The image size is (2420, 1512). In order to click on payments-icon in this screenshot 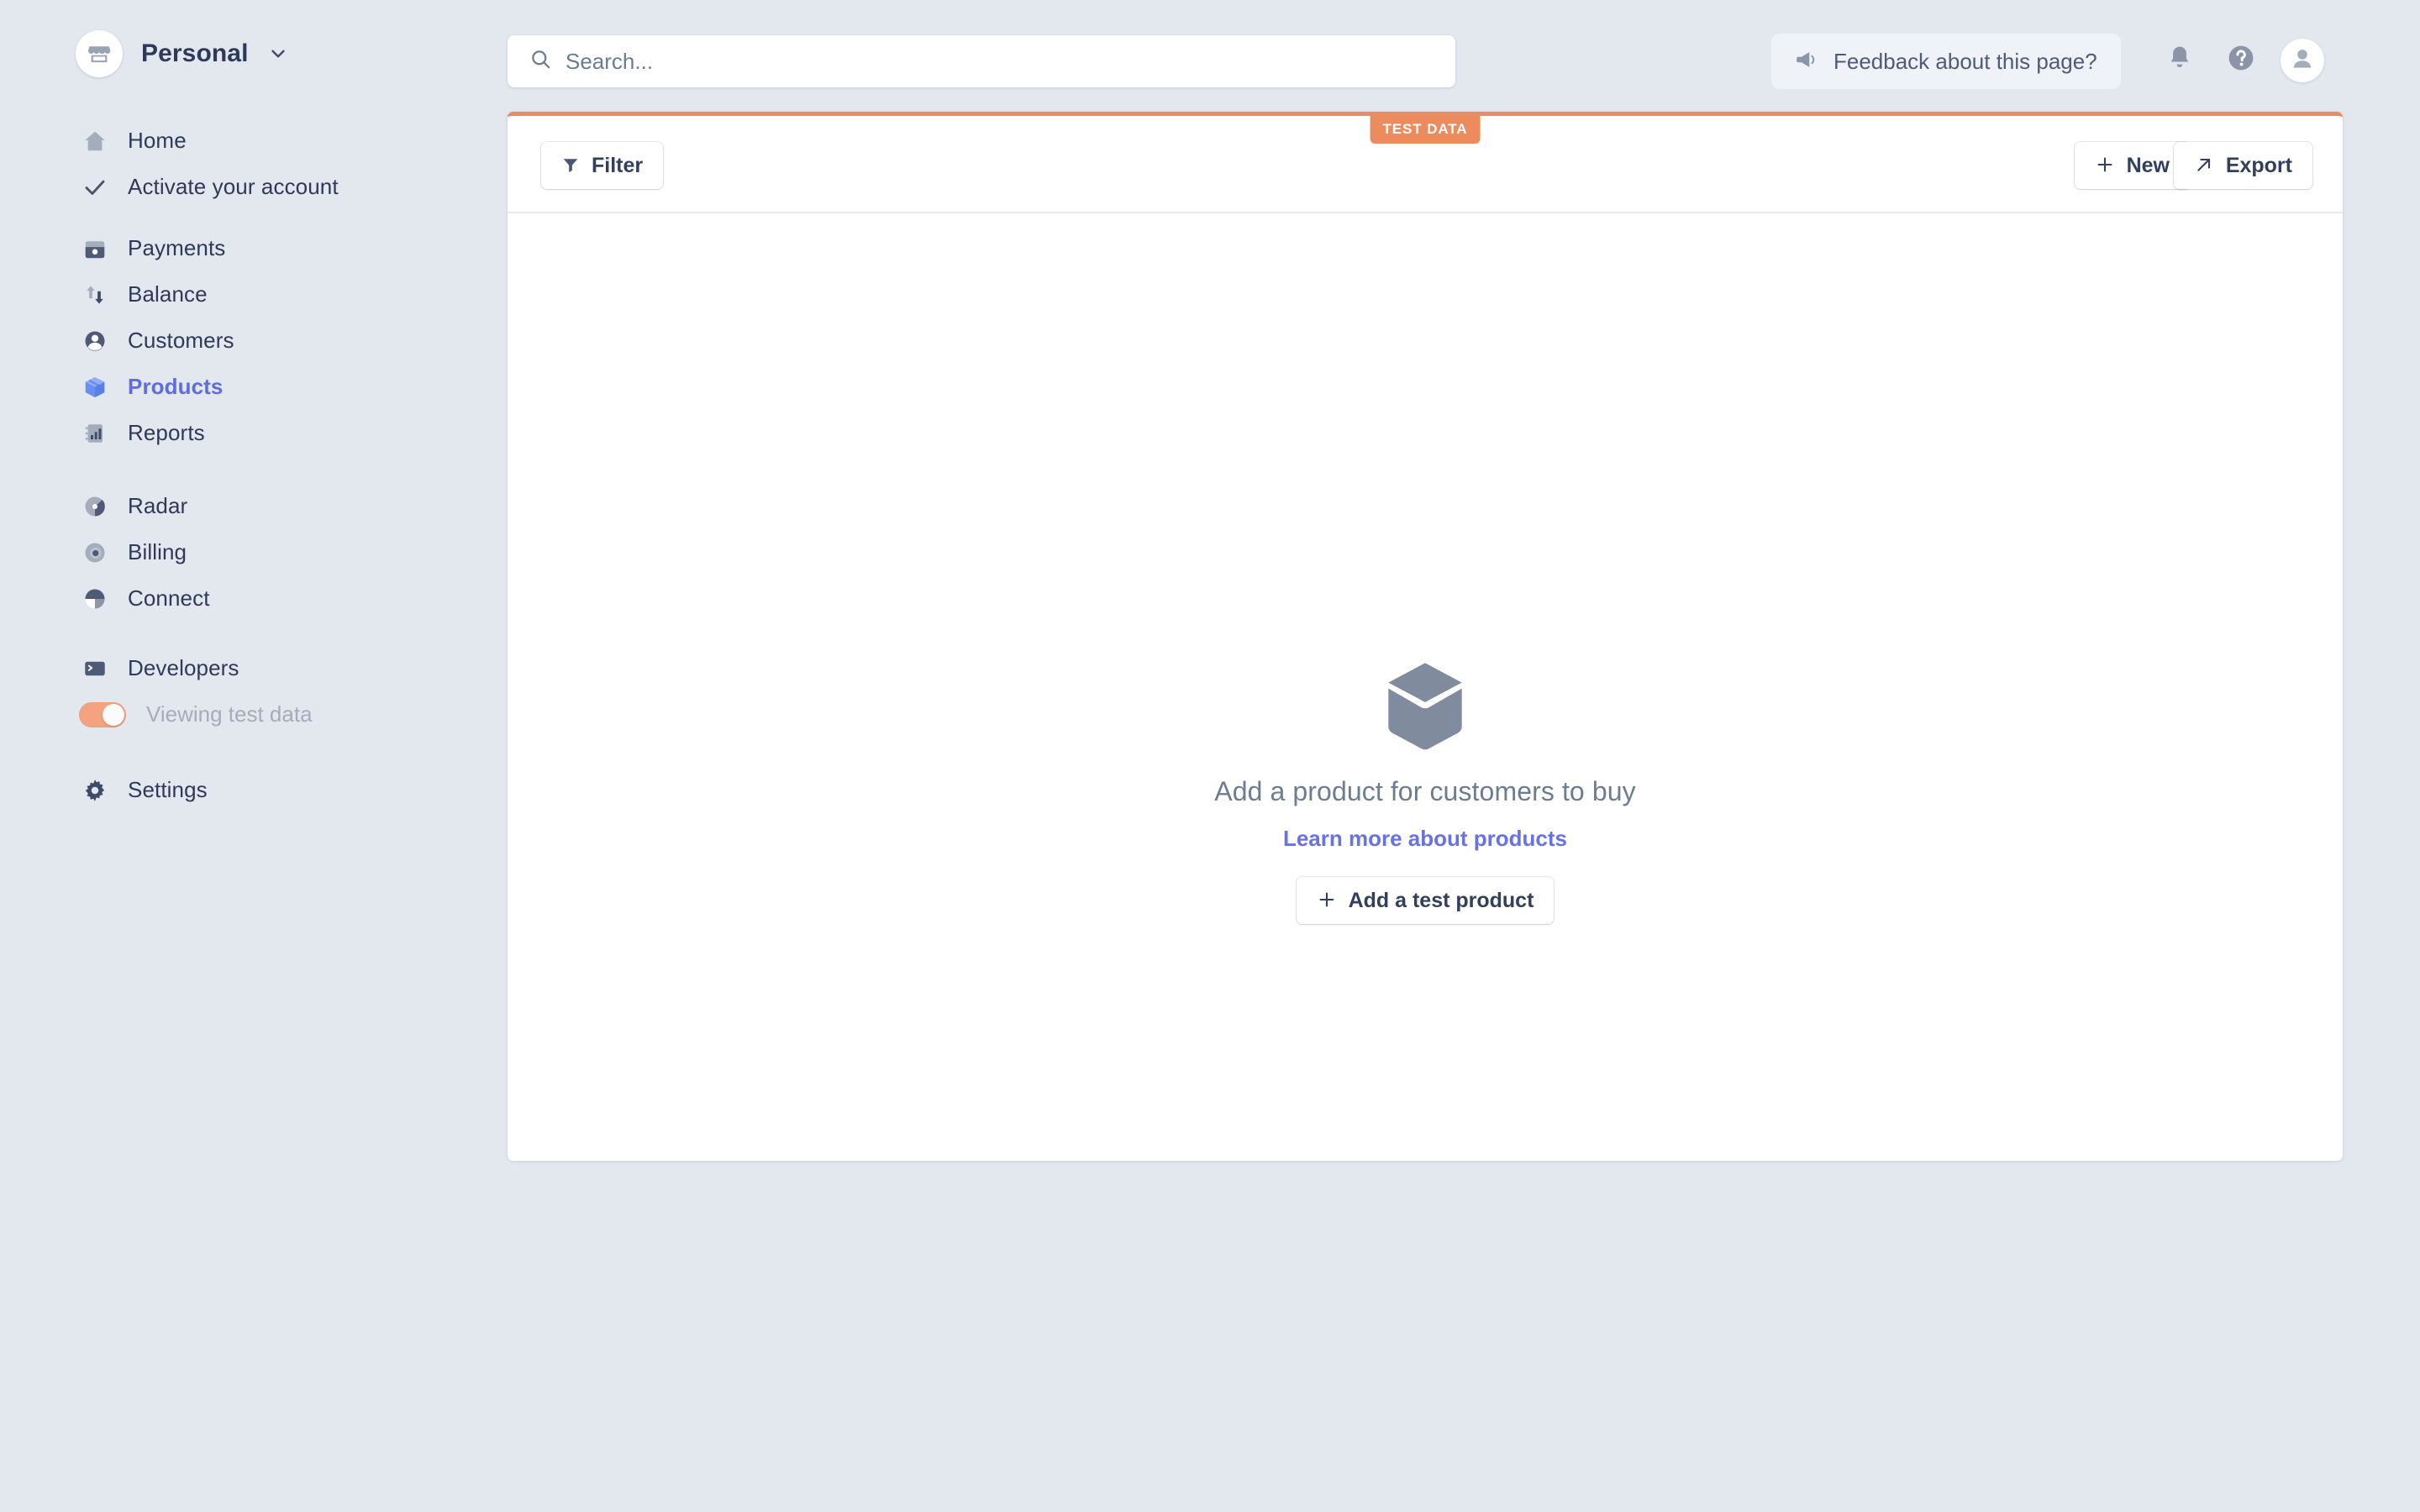, I will do `click(95, 248)`.